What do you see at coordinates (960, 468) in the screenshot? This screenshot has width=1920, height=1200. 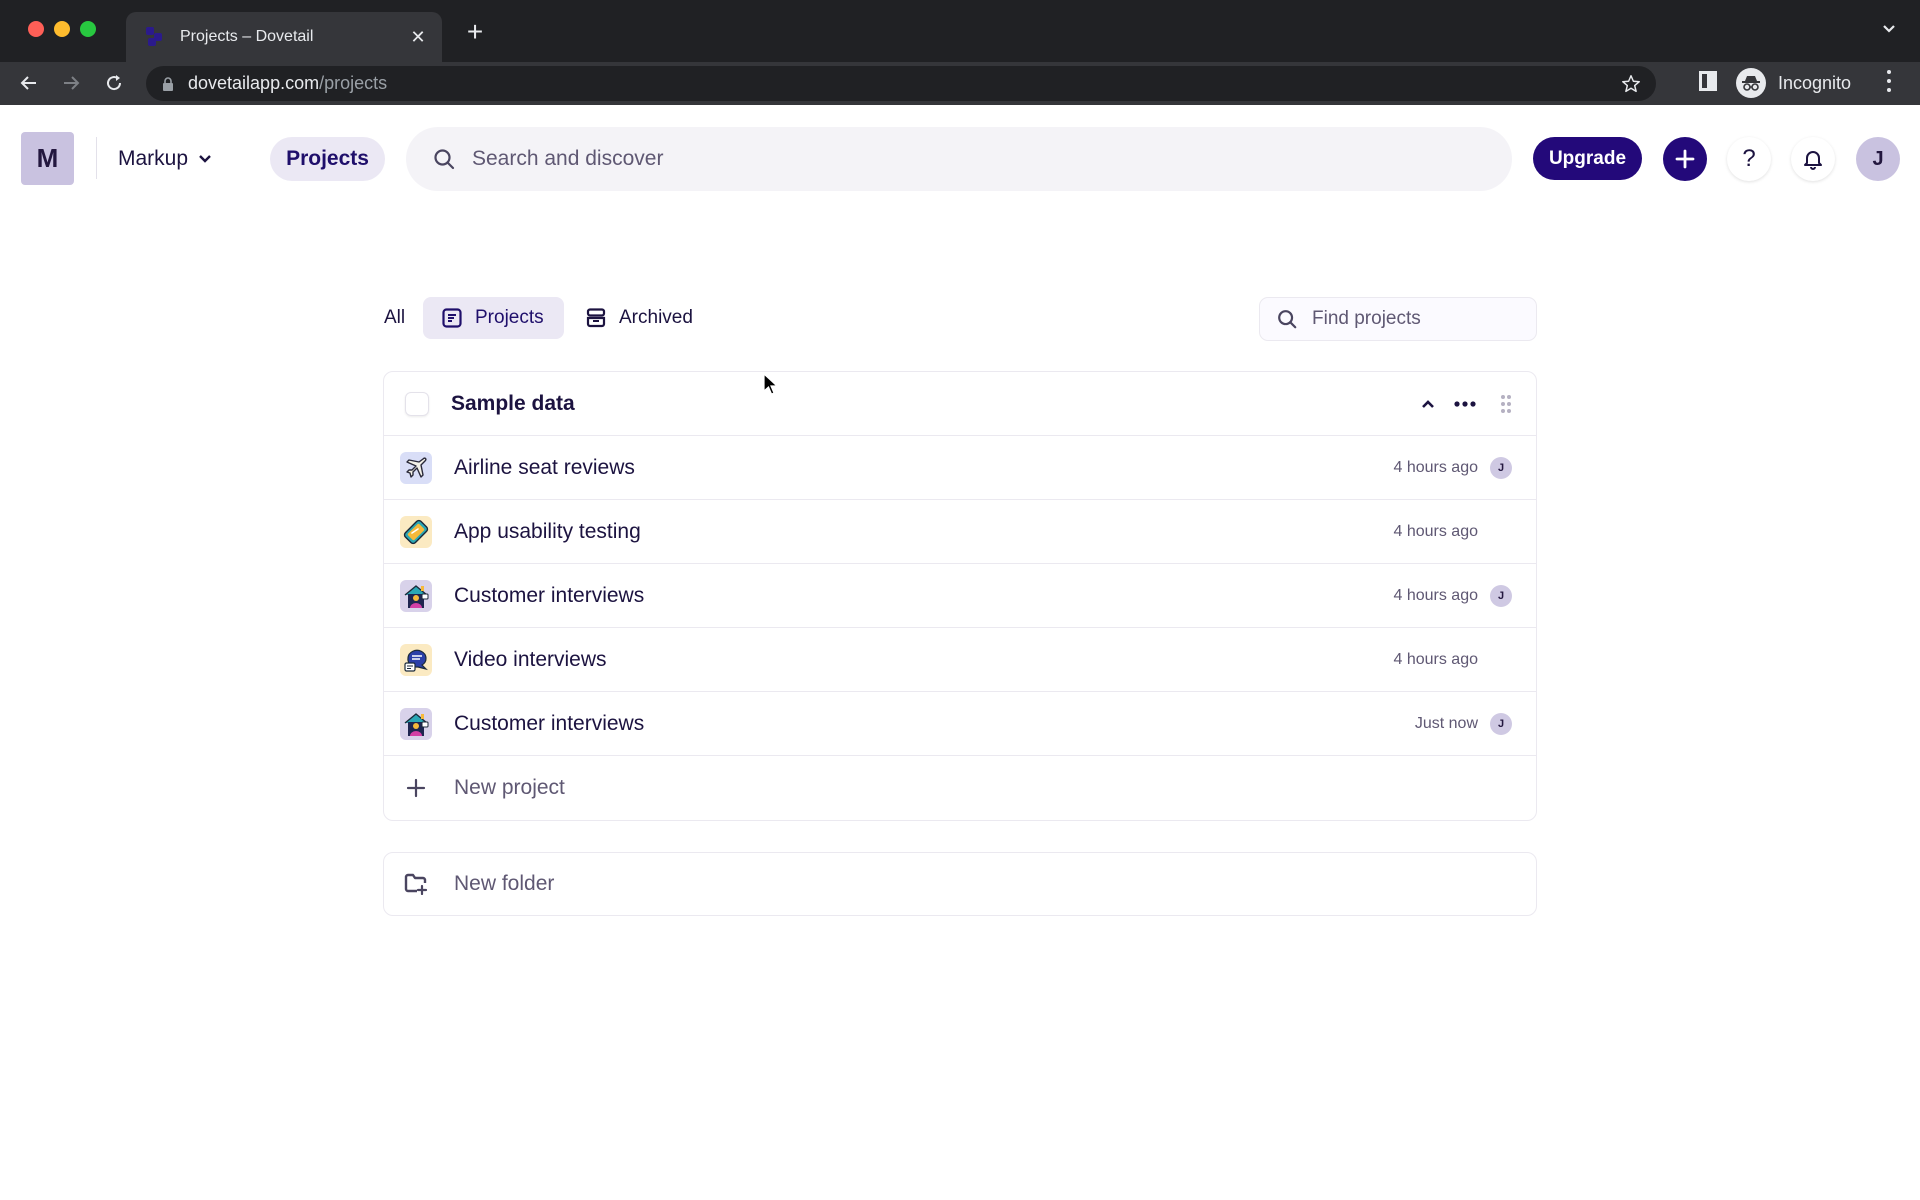 I see `project-row: Airline seat reviews 4 hours ago J` at bounding box center [960, 468].